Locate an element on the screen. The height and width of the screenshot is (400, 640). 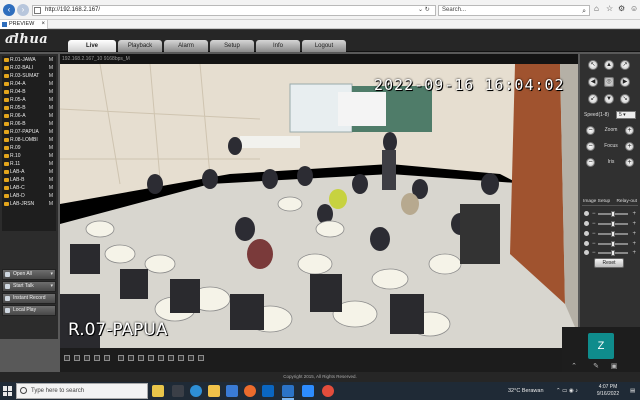
channel-item: R.11 M is located at coordinates (29, 164).